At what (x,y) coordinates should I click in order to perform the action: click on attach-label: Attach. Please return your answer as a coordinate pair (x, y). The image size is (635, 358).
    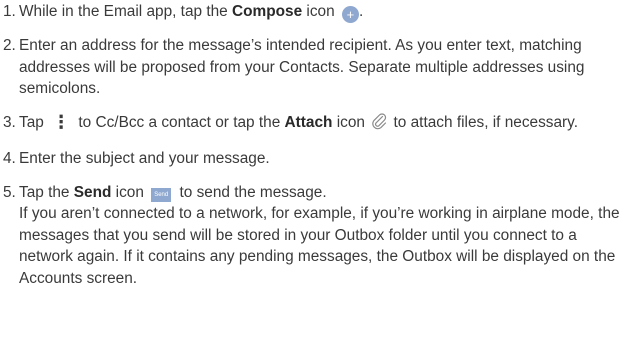
    Looking at the image, I should click on (308, 122).